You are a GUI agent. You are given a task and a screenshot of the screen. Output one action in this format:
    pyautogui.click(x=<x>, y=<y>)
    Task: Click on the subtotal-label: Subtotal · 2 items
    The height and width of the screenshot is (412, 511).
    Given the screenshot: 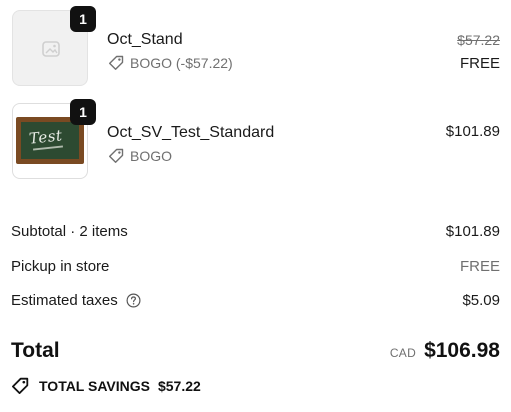 What is the action you would take?
    pyautogui.click(x=69, y=231)
    